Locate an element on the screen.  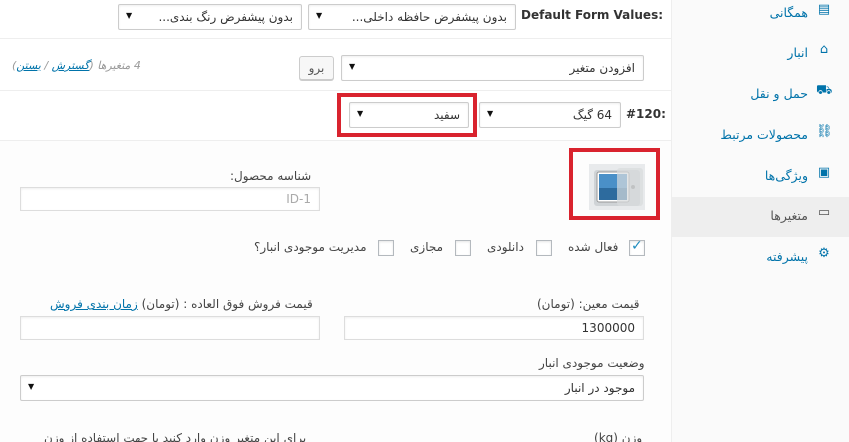
sidebar-item-shipping: ⛟ حمل و نقل is located at coordinates (760, 95).